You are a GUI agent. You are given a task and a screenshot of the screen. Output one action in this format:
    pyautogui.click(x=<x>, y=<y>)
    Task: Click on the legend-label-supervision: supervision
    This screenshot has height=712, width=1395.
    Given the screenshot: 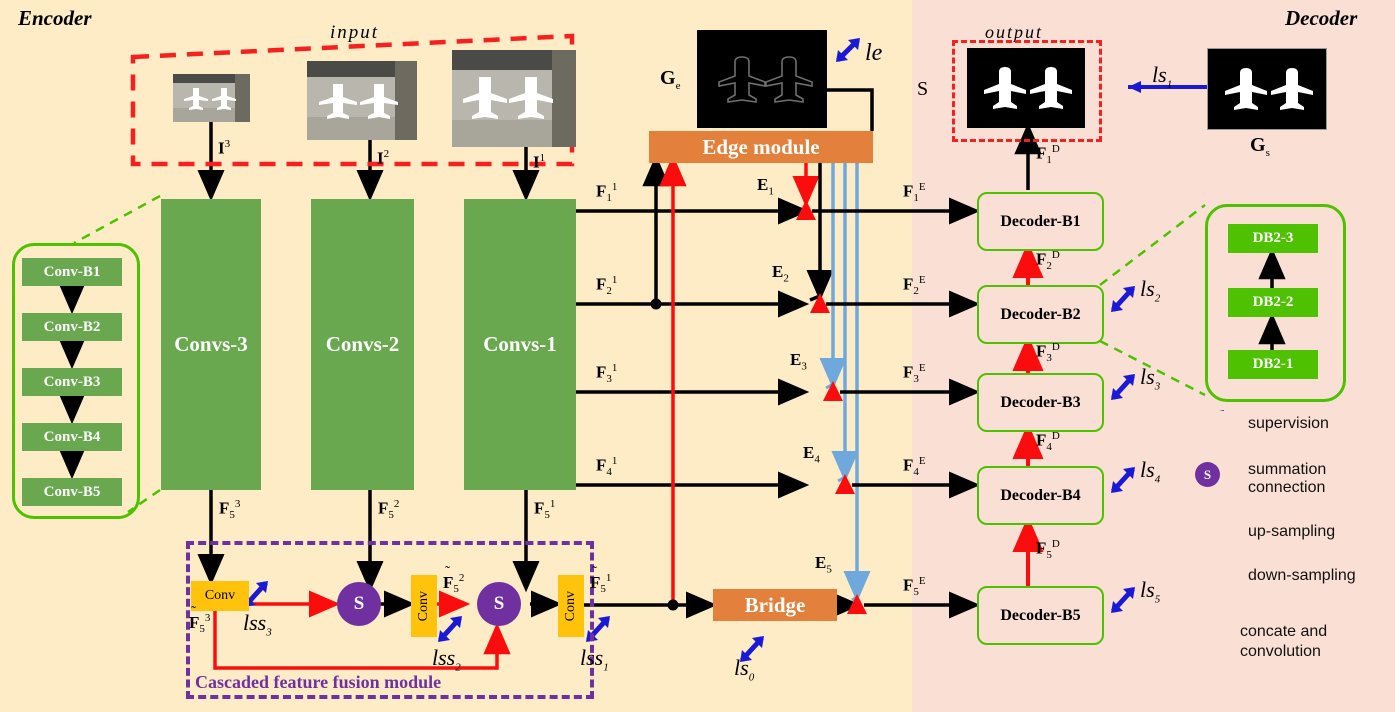 What is the action you would take?
    pyautogui.click(x=1288, y=423)
    